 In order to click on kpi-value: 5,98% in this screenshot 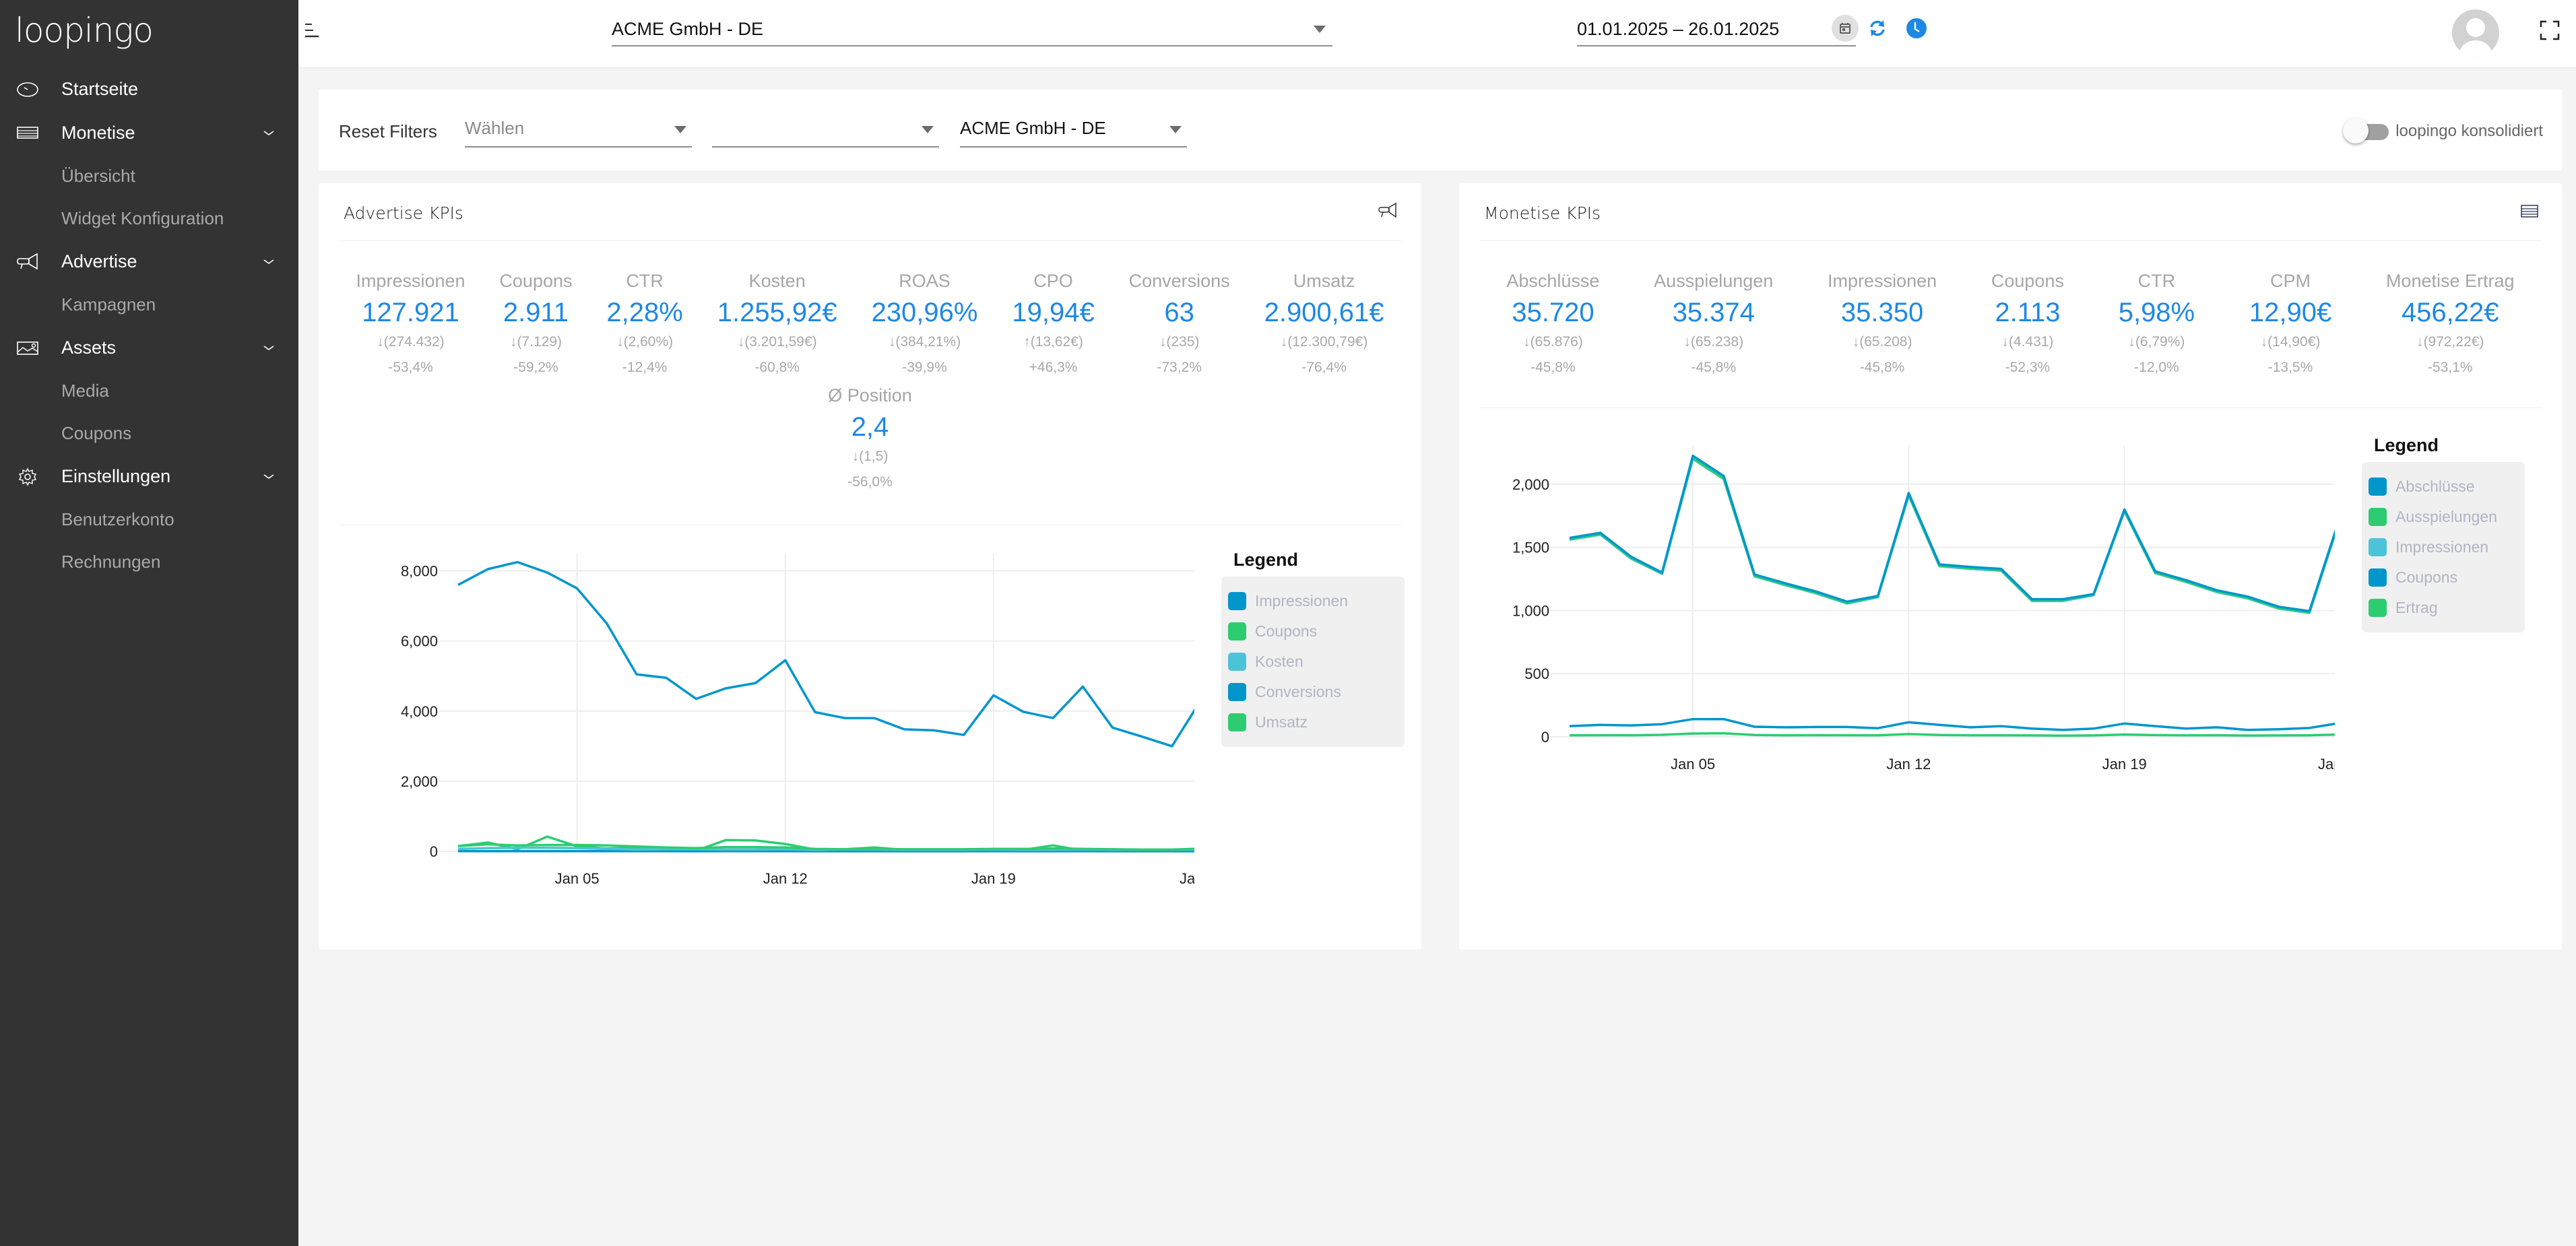, I will do `click(2157, 312)`.